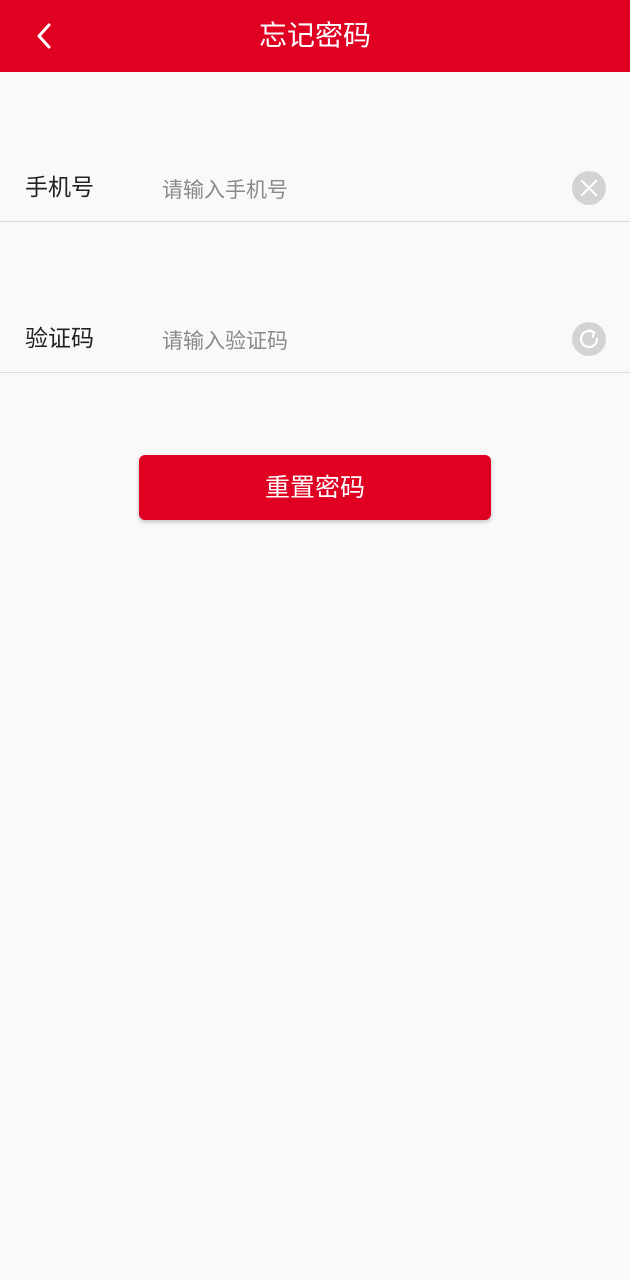 Image resolution: width=630 pixels, height=1280 pixels. I want to click on clear-phone-button, so click(589, 188).